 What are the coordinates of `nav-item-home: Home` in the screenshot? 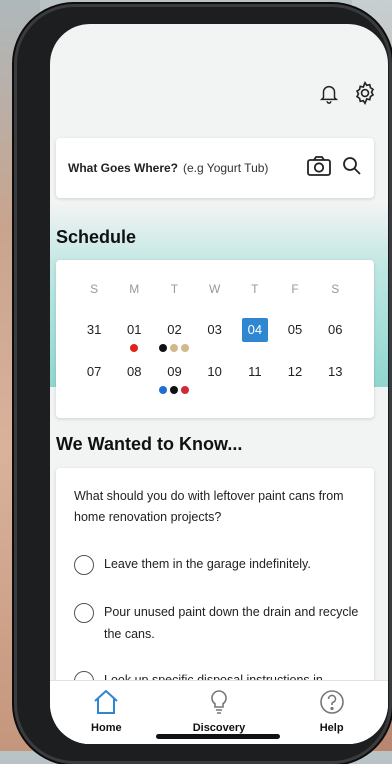 It's located at (106, 707).